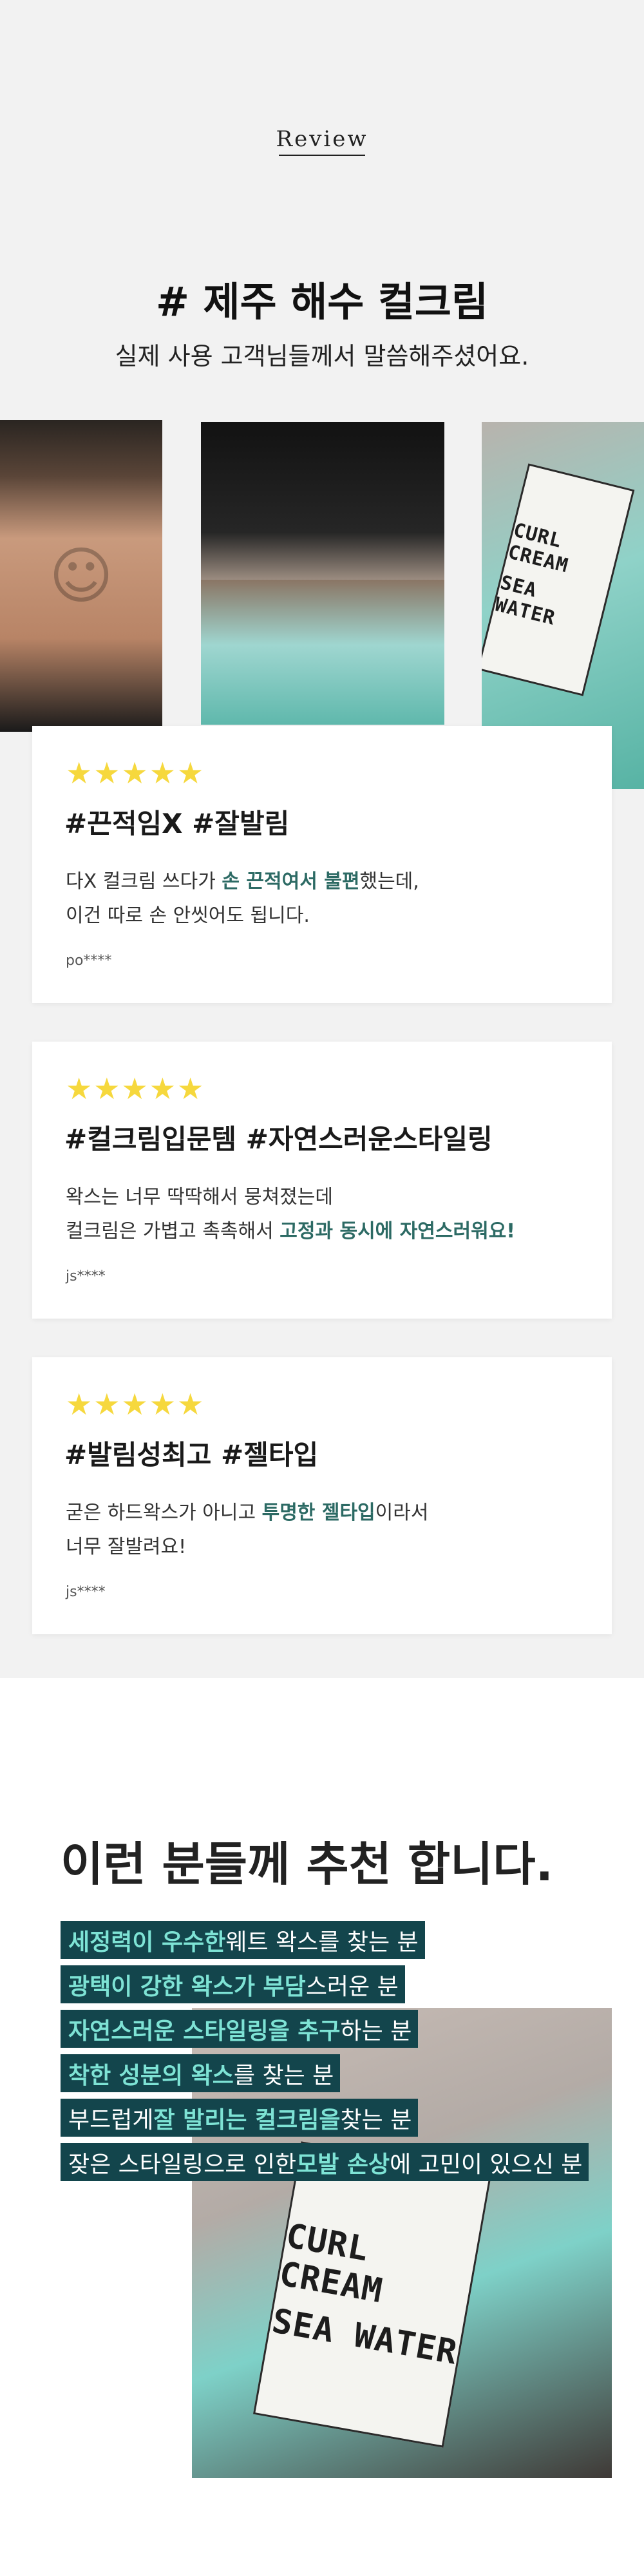  Describe the element at coordinates (322, 356) in the screenshot. I see `page-subtitle: 실제 사용 고객님들께서 말씀해주셨어요.` at that location.